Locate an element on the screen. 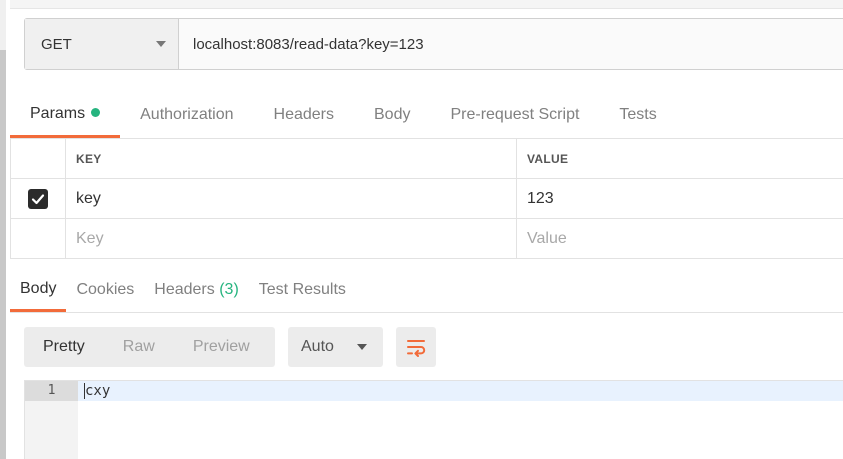 The height and width of the screenshot is (459, 843). top-divider is located at coordinates (426, 4).